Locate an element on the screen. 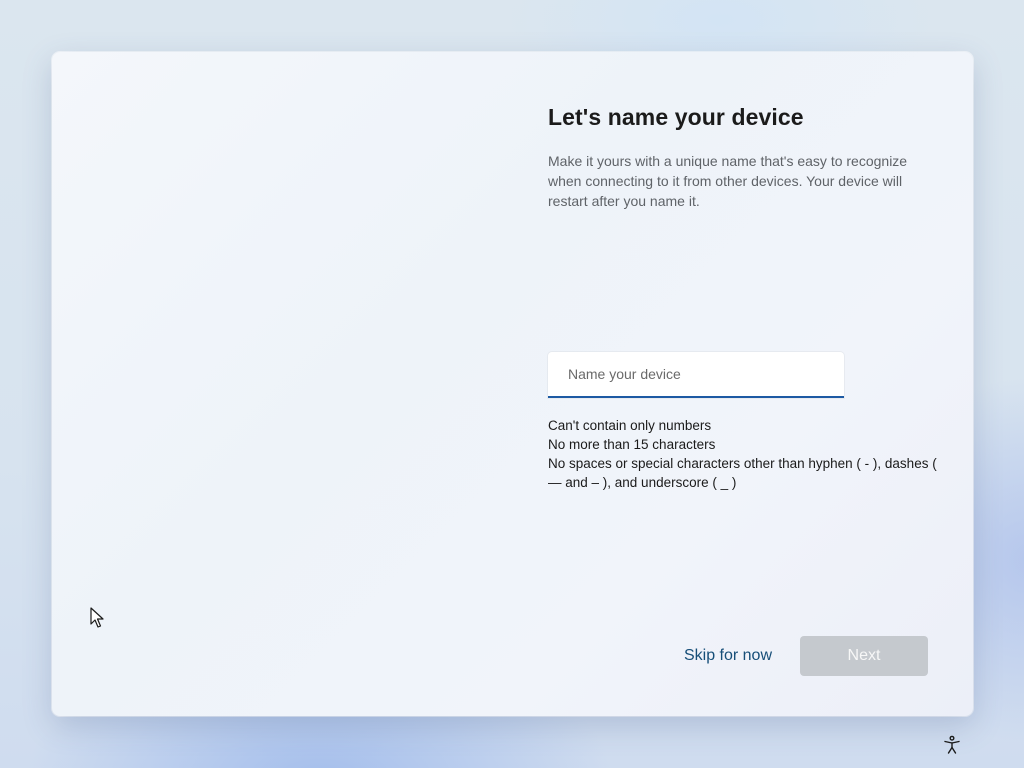 The height and width of the screenshot is (768, 1024). accessibility-icon is located at coordinates (952, 744).